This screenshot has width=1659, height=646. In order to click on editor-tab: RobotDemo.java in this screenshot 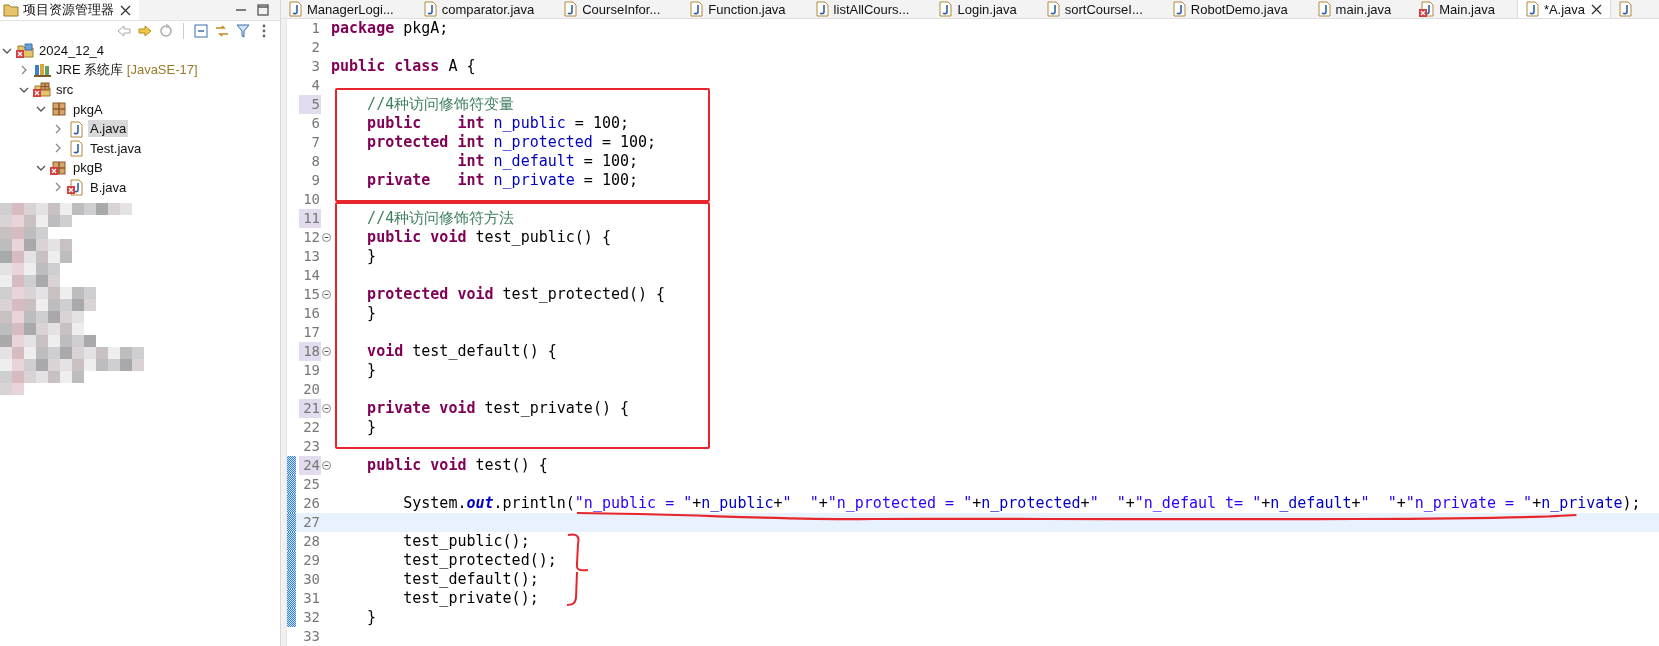, I will do `click(1237, 9)`.